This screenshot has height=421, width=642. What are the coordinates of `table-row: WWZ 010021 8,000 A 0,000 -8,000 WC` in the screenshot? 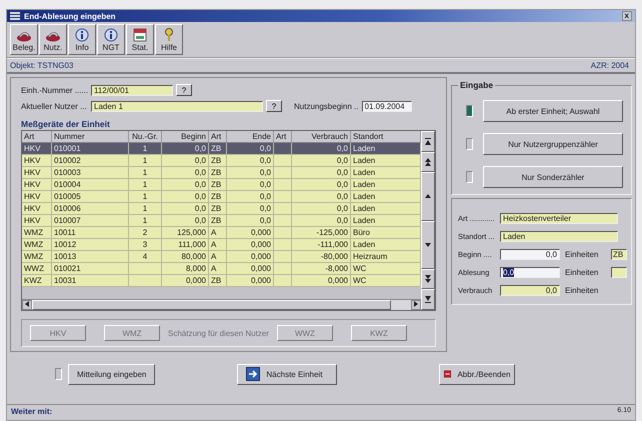 It's located at (221, 269).